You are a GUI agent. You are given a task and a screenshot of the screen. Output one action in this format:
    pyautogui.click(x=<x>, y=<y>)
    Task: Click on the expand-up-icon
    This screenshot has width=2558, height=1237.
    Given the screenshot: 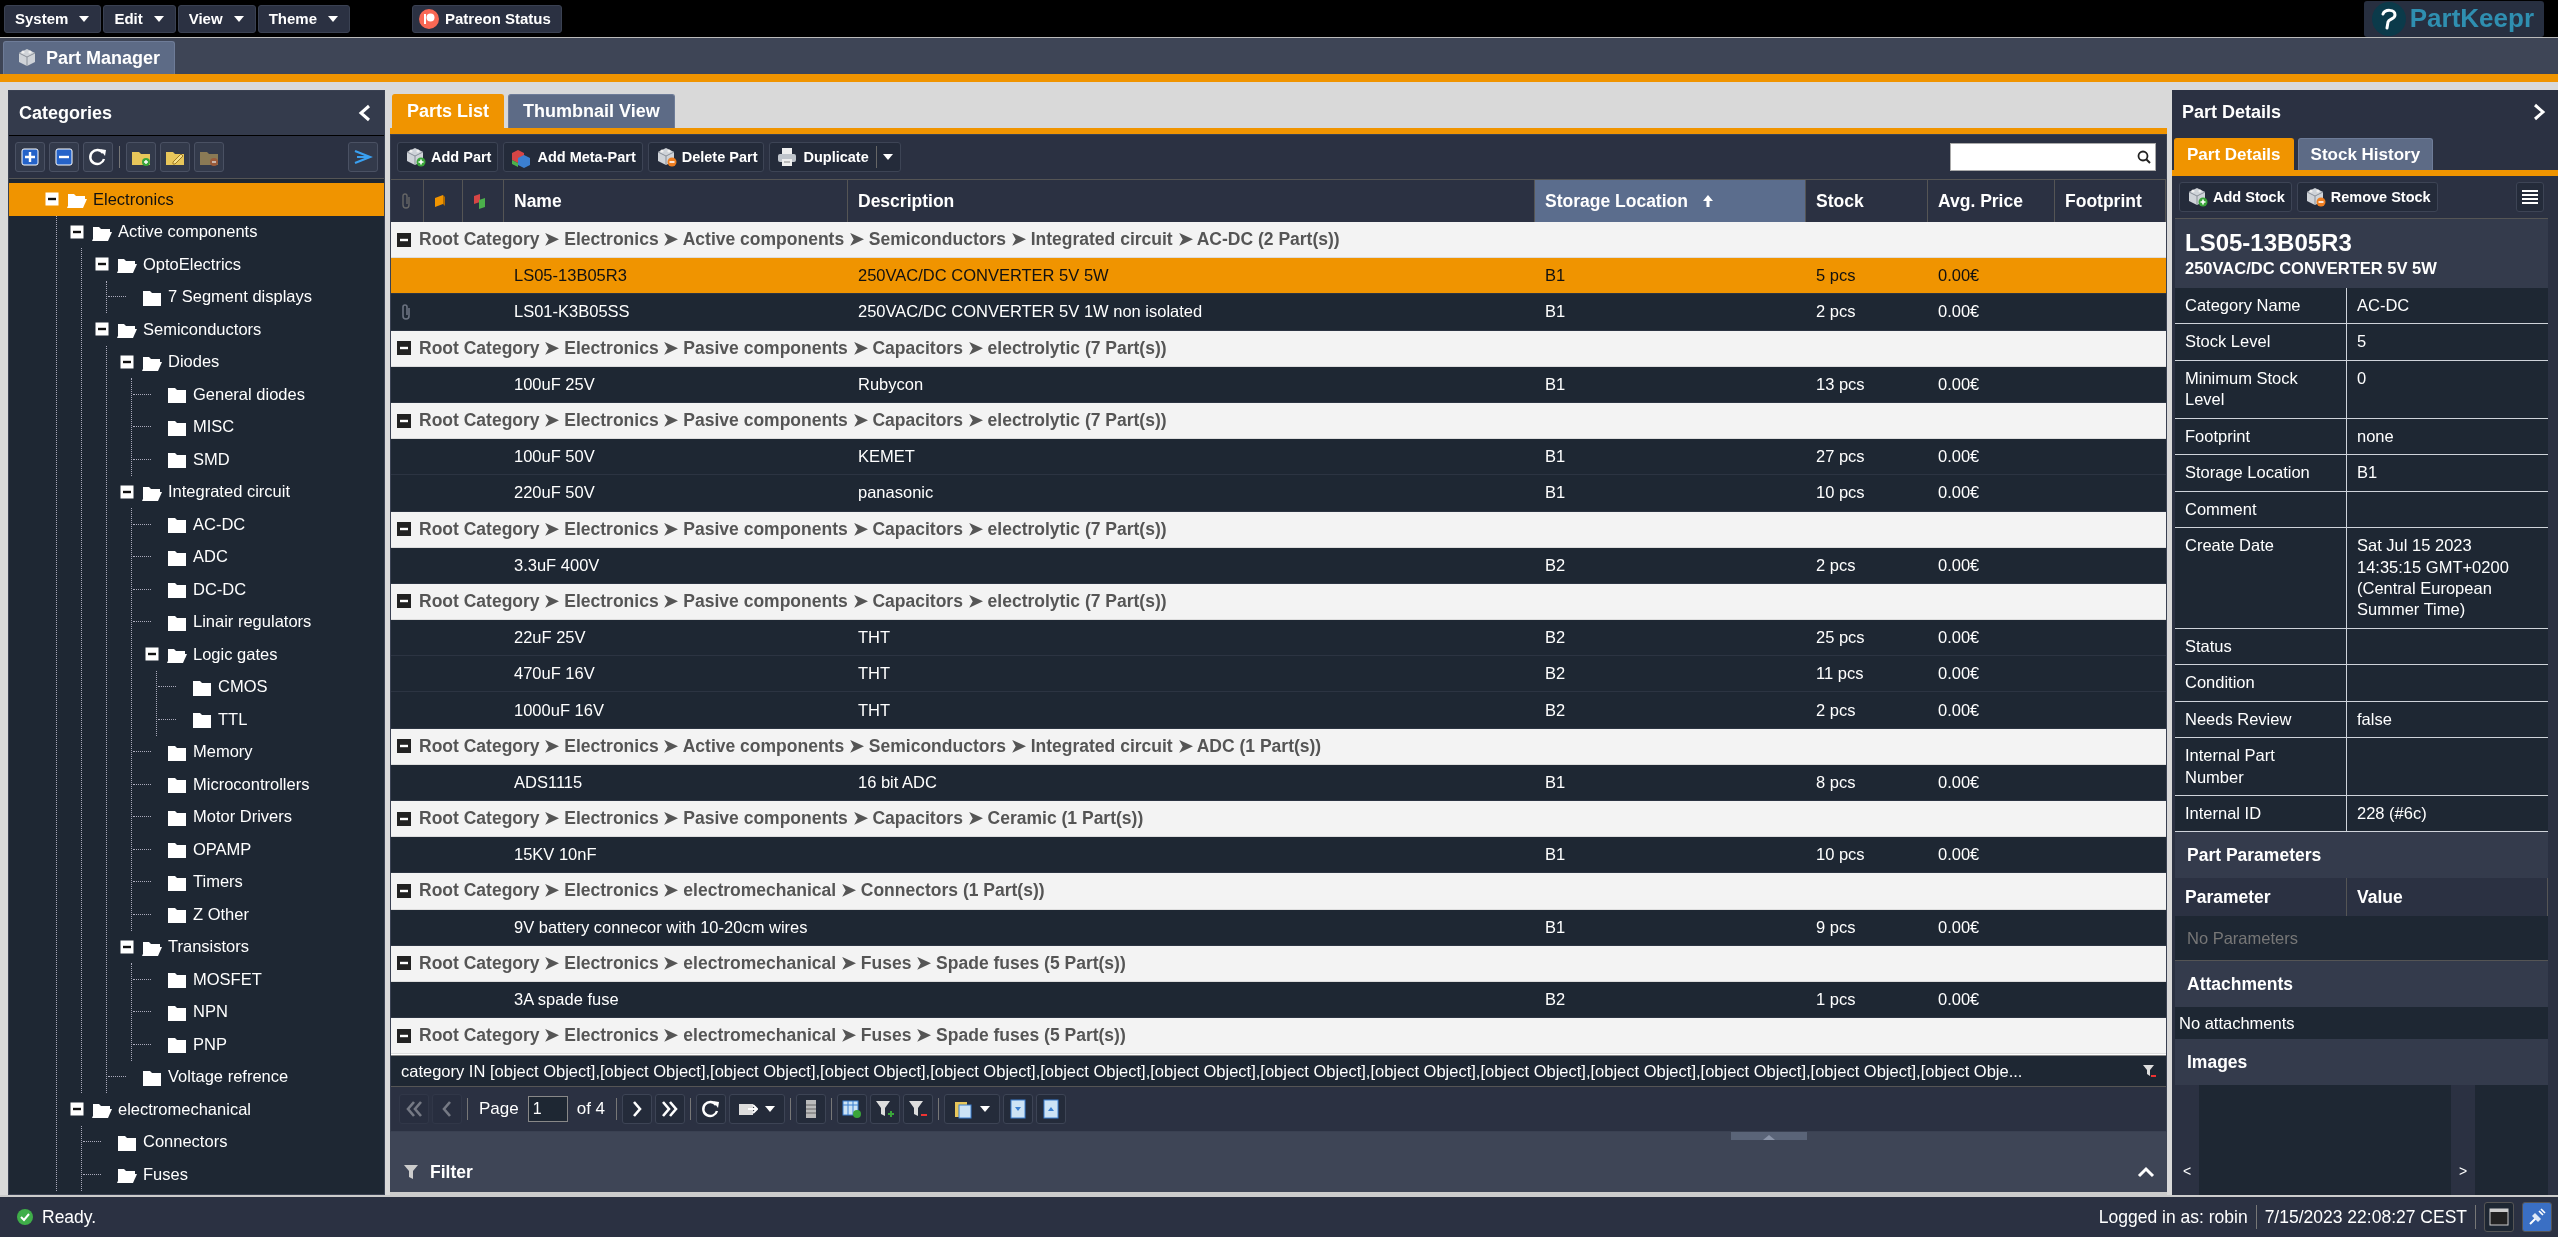 What is the action you would take?
    pyautogui.click(x=2146, y=1172)
    